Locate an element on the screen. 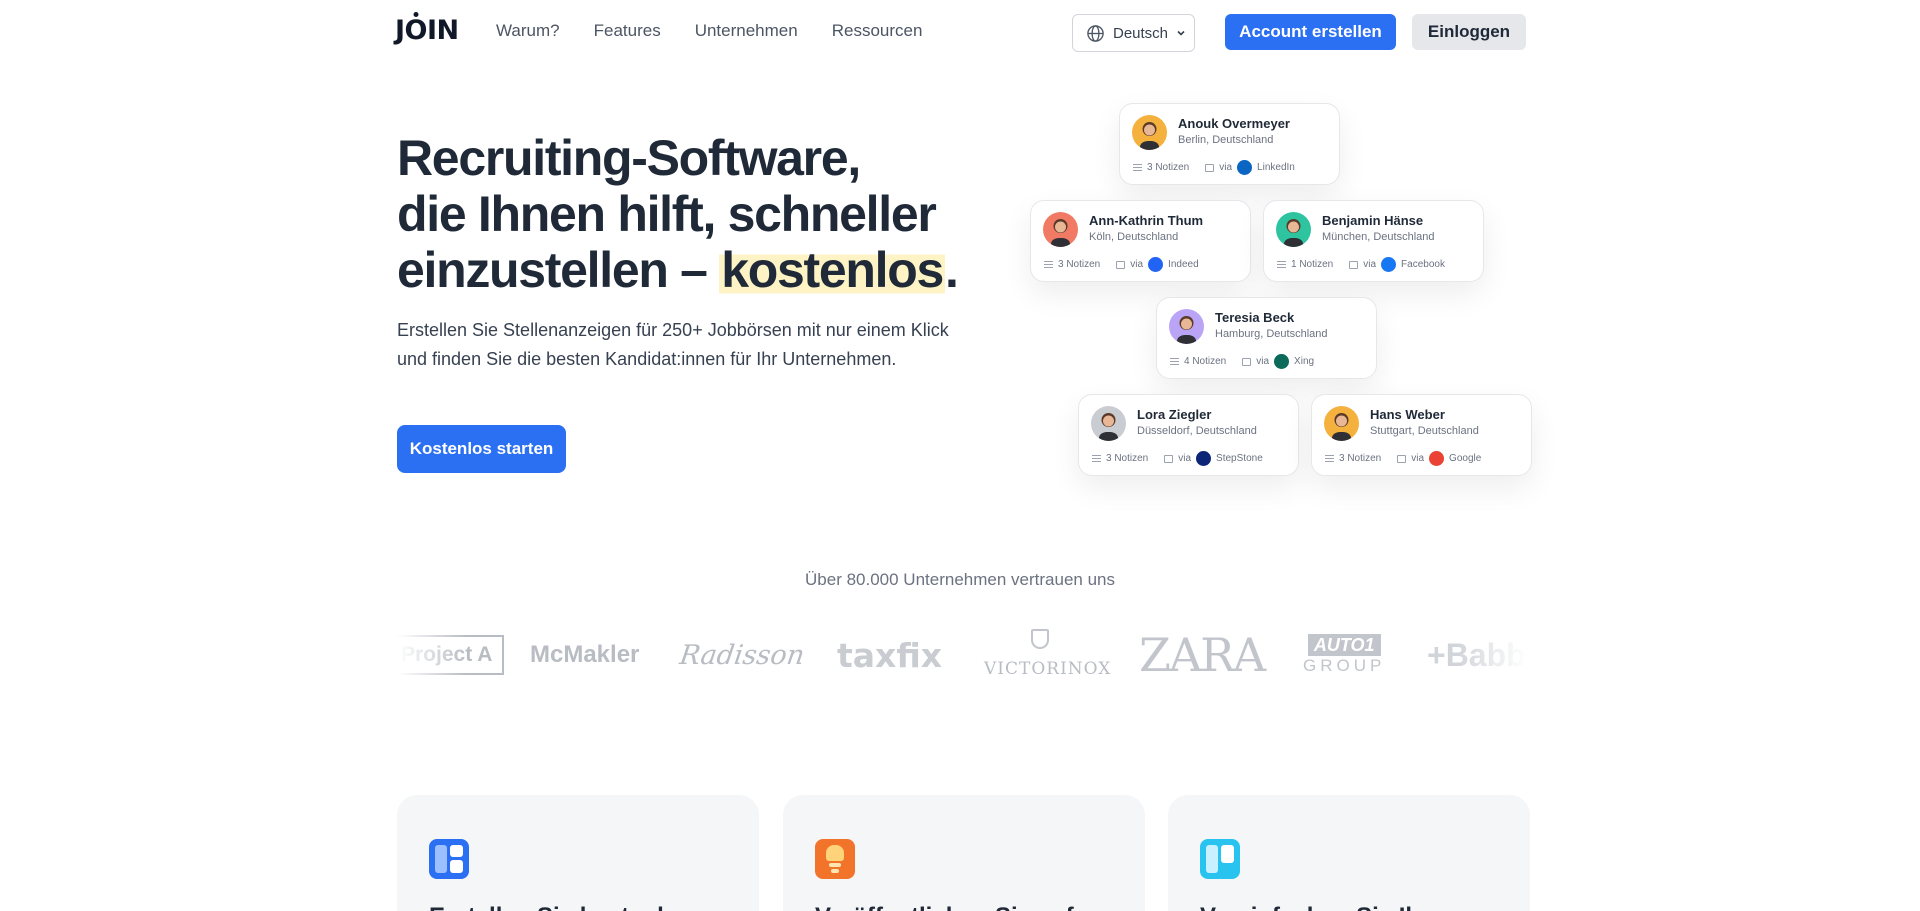 The image size is (1920, 911). candidate-notes: 4 Notizen is located at coordinates (1205, 361).